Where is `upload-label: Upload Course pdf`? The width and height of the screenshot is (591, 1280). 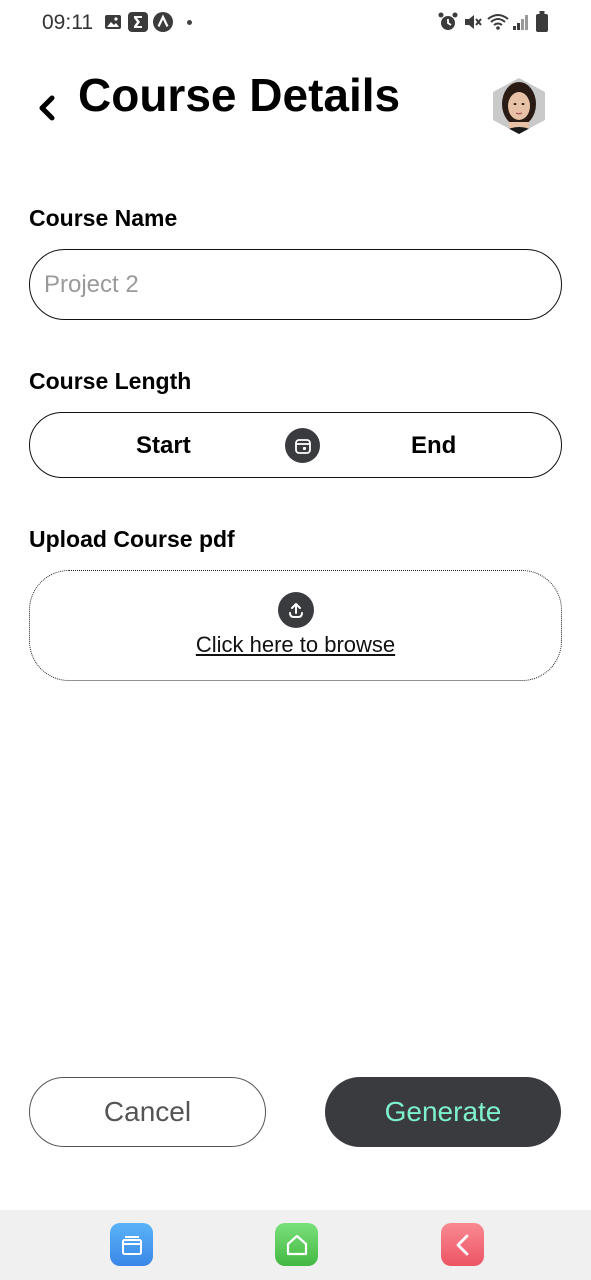
upload-label: Upload Course pdf is located at coordinates (132, 539).